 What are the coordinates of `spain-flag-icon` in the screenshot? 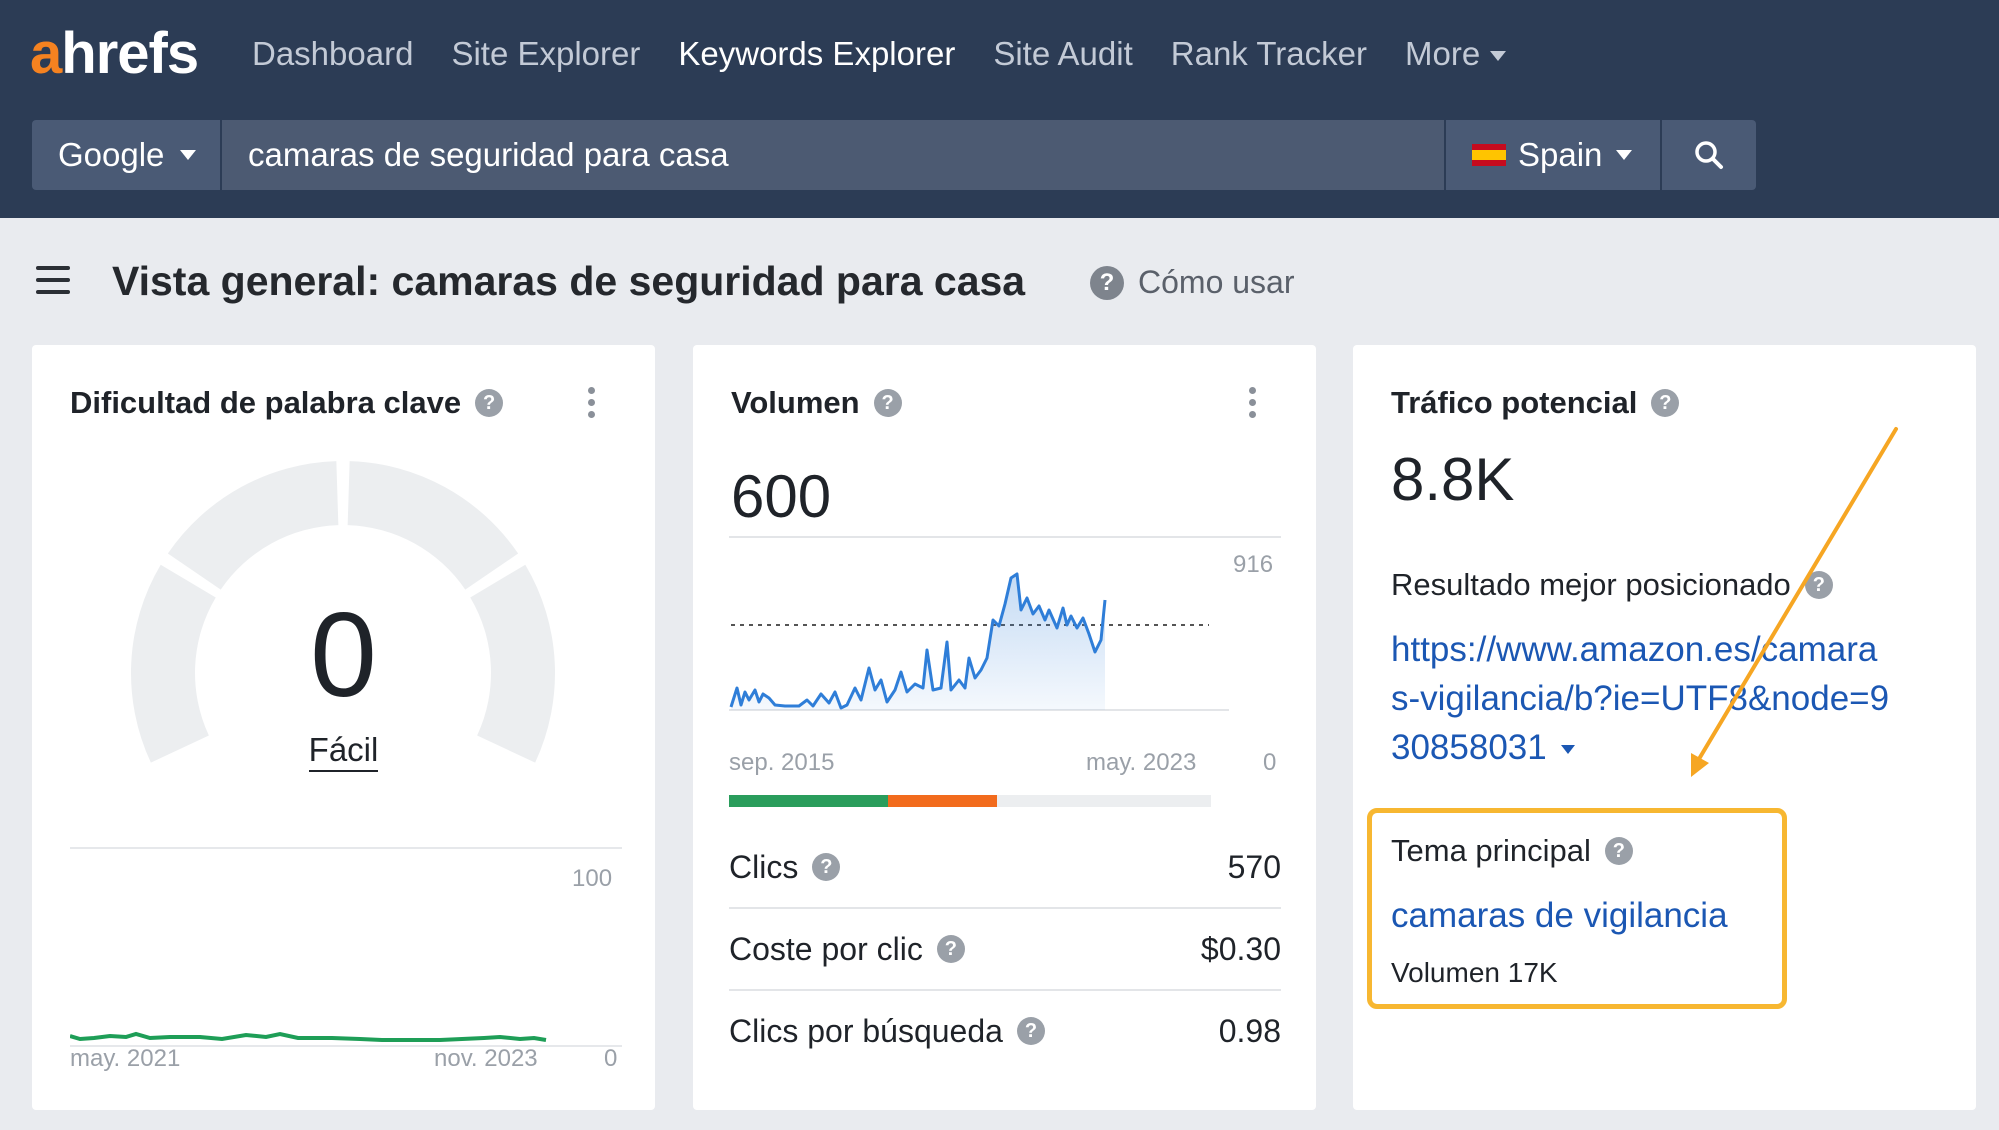 It's located at (1489, 155).